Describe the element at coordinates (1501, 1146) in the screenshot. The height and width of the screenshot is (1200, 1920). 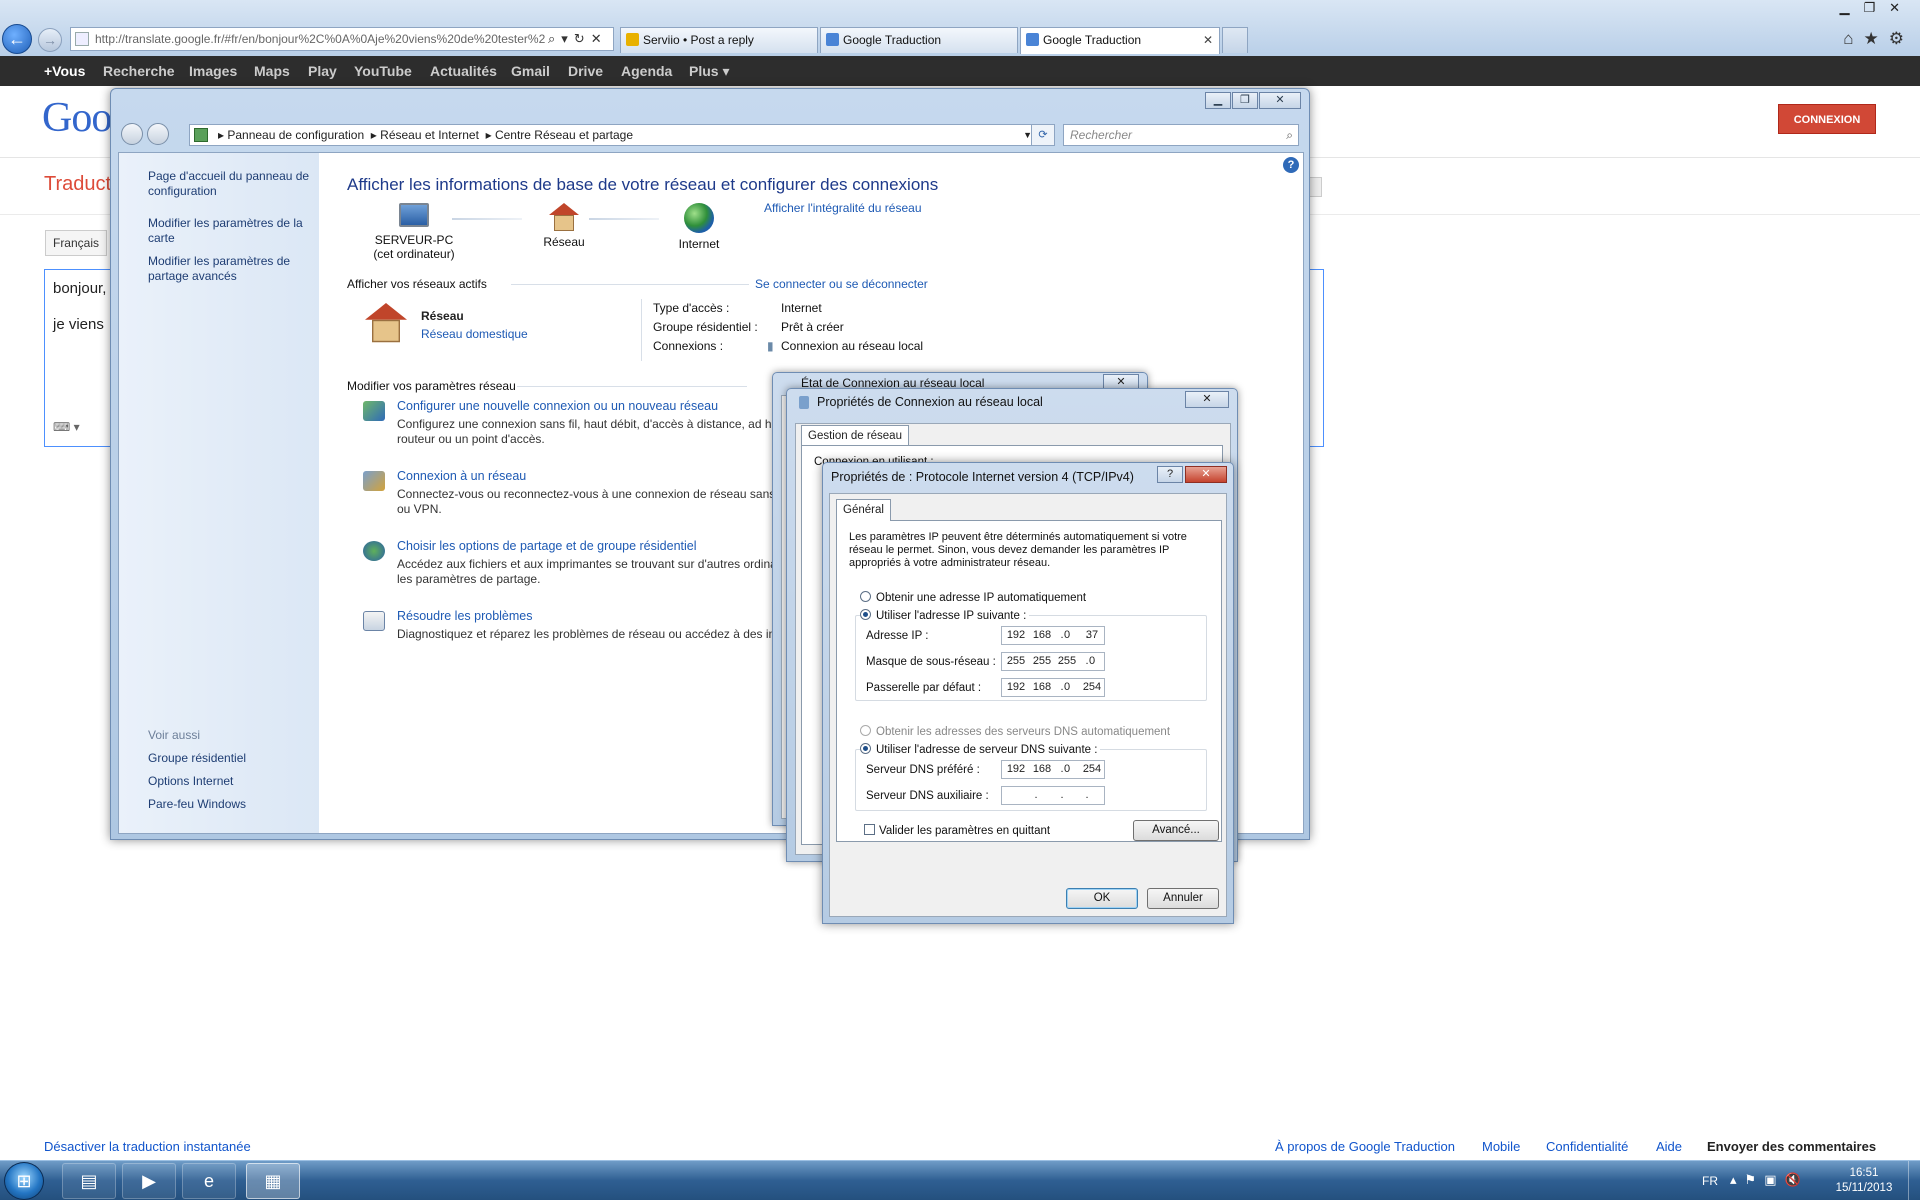
I see `mobile-link: Mobile` at that location.